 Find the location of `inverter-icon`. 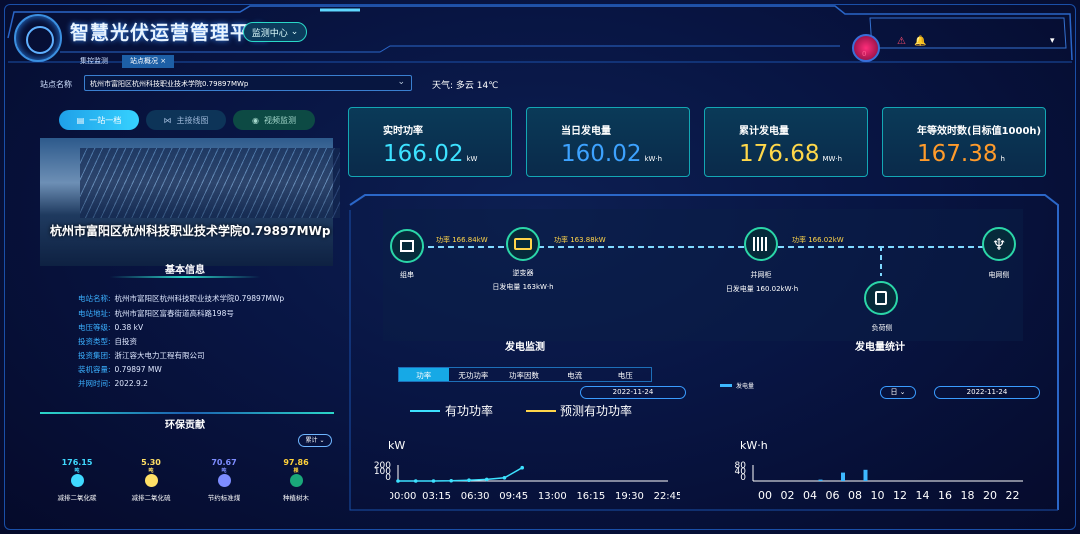

inverter-icon is located at coordinates (523, 244).